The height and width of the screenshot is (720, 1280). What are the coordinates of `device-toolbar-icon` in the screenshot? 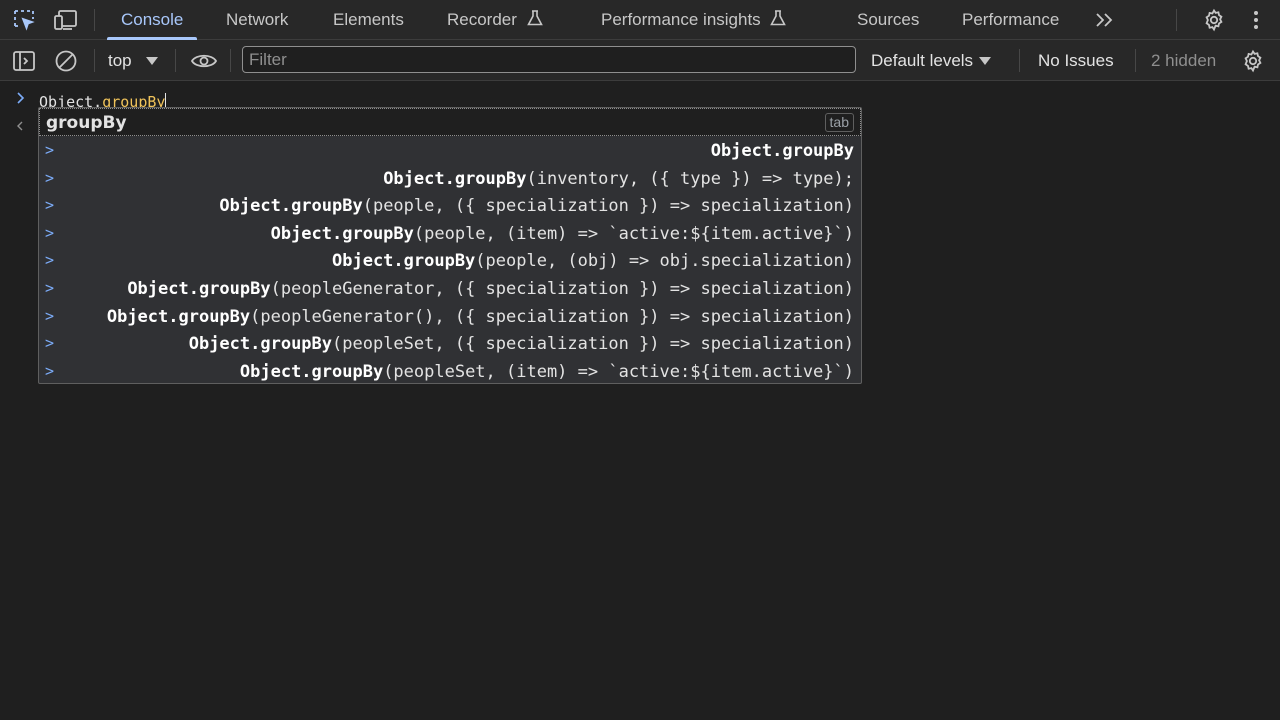 It's located at (66, 20).